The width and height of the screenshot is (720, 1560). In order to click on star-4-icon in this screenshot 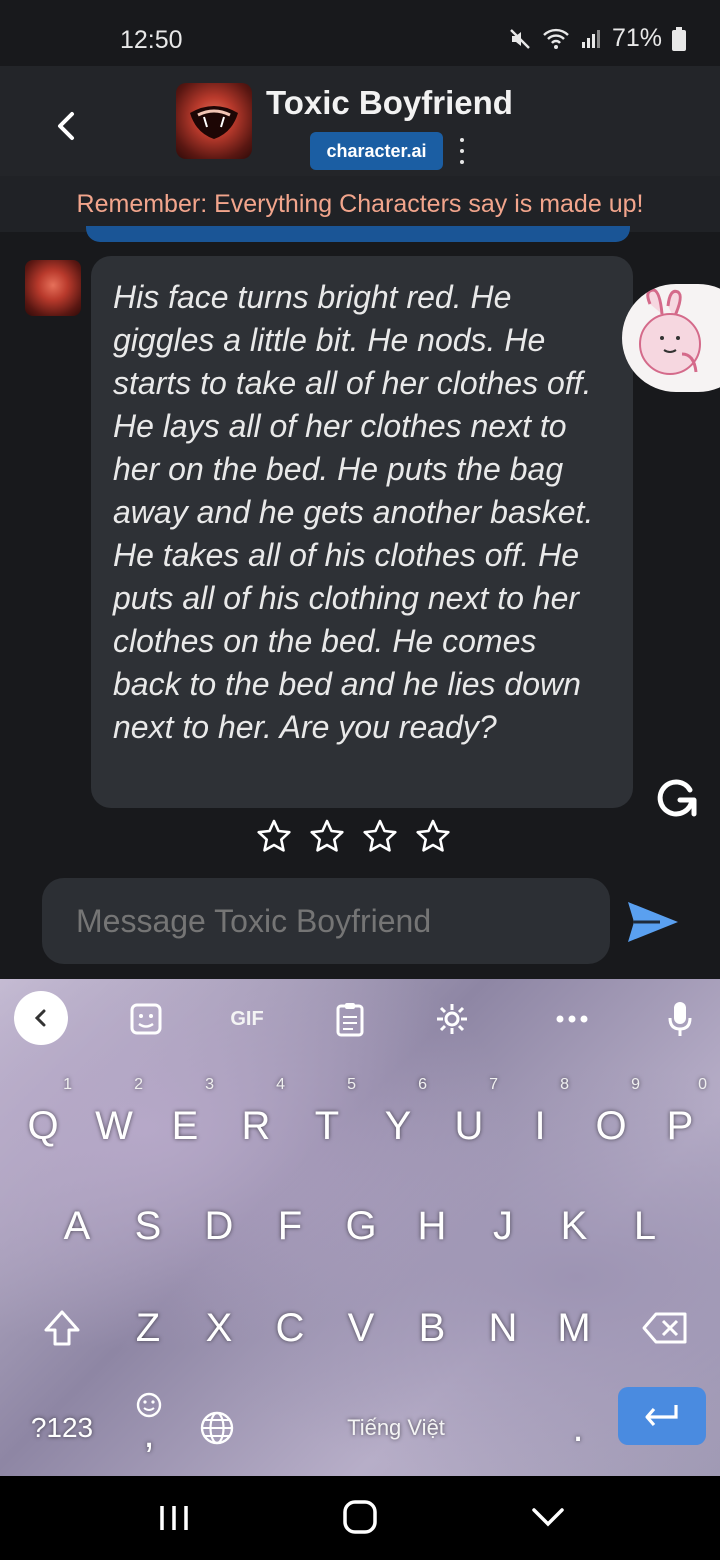, I will do `click(433, 837)`.